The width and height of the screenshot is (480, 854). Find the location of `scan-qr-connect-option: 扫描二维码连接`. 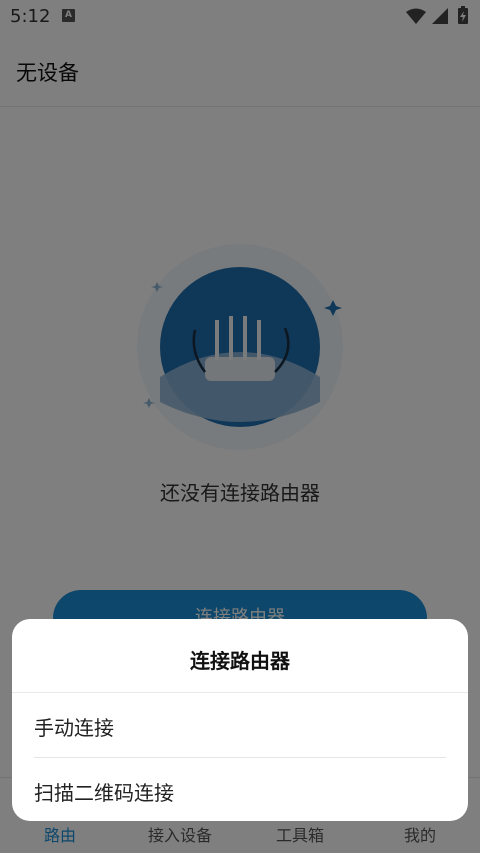

scan-qr-connect-option: 扫描二维码连接 is located at coordinates (240, 789).